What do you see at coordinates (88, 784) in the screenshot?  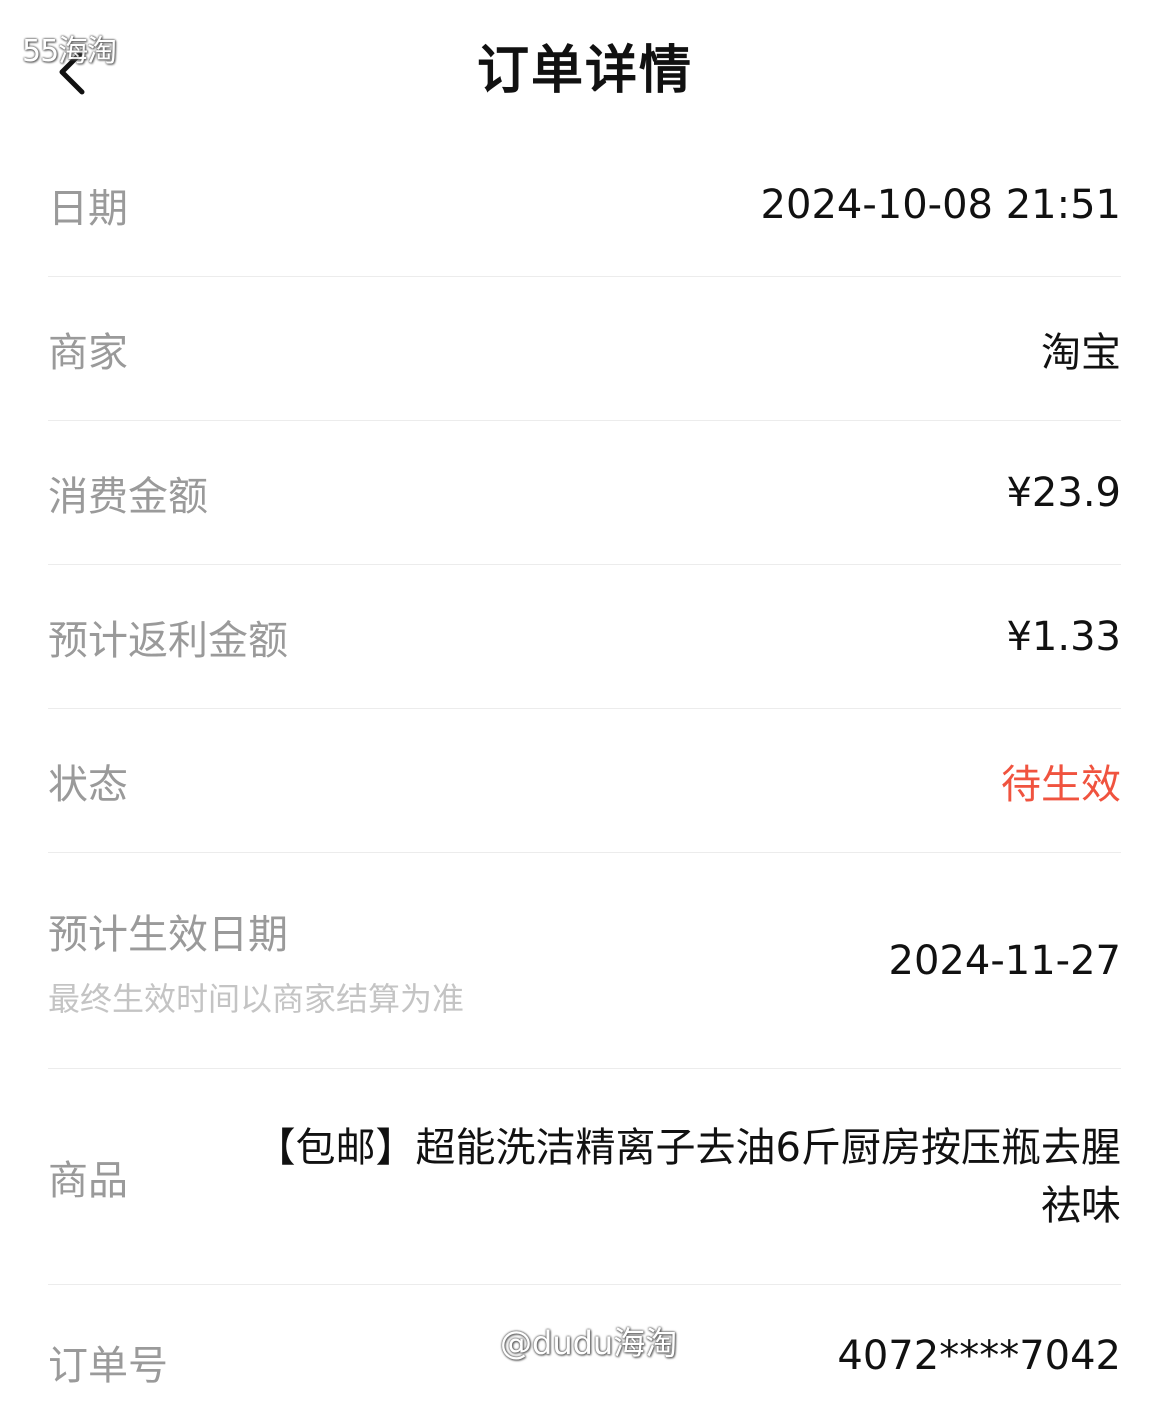 I see `status-label: 状态` at bounding box center [88, 784].